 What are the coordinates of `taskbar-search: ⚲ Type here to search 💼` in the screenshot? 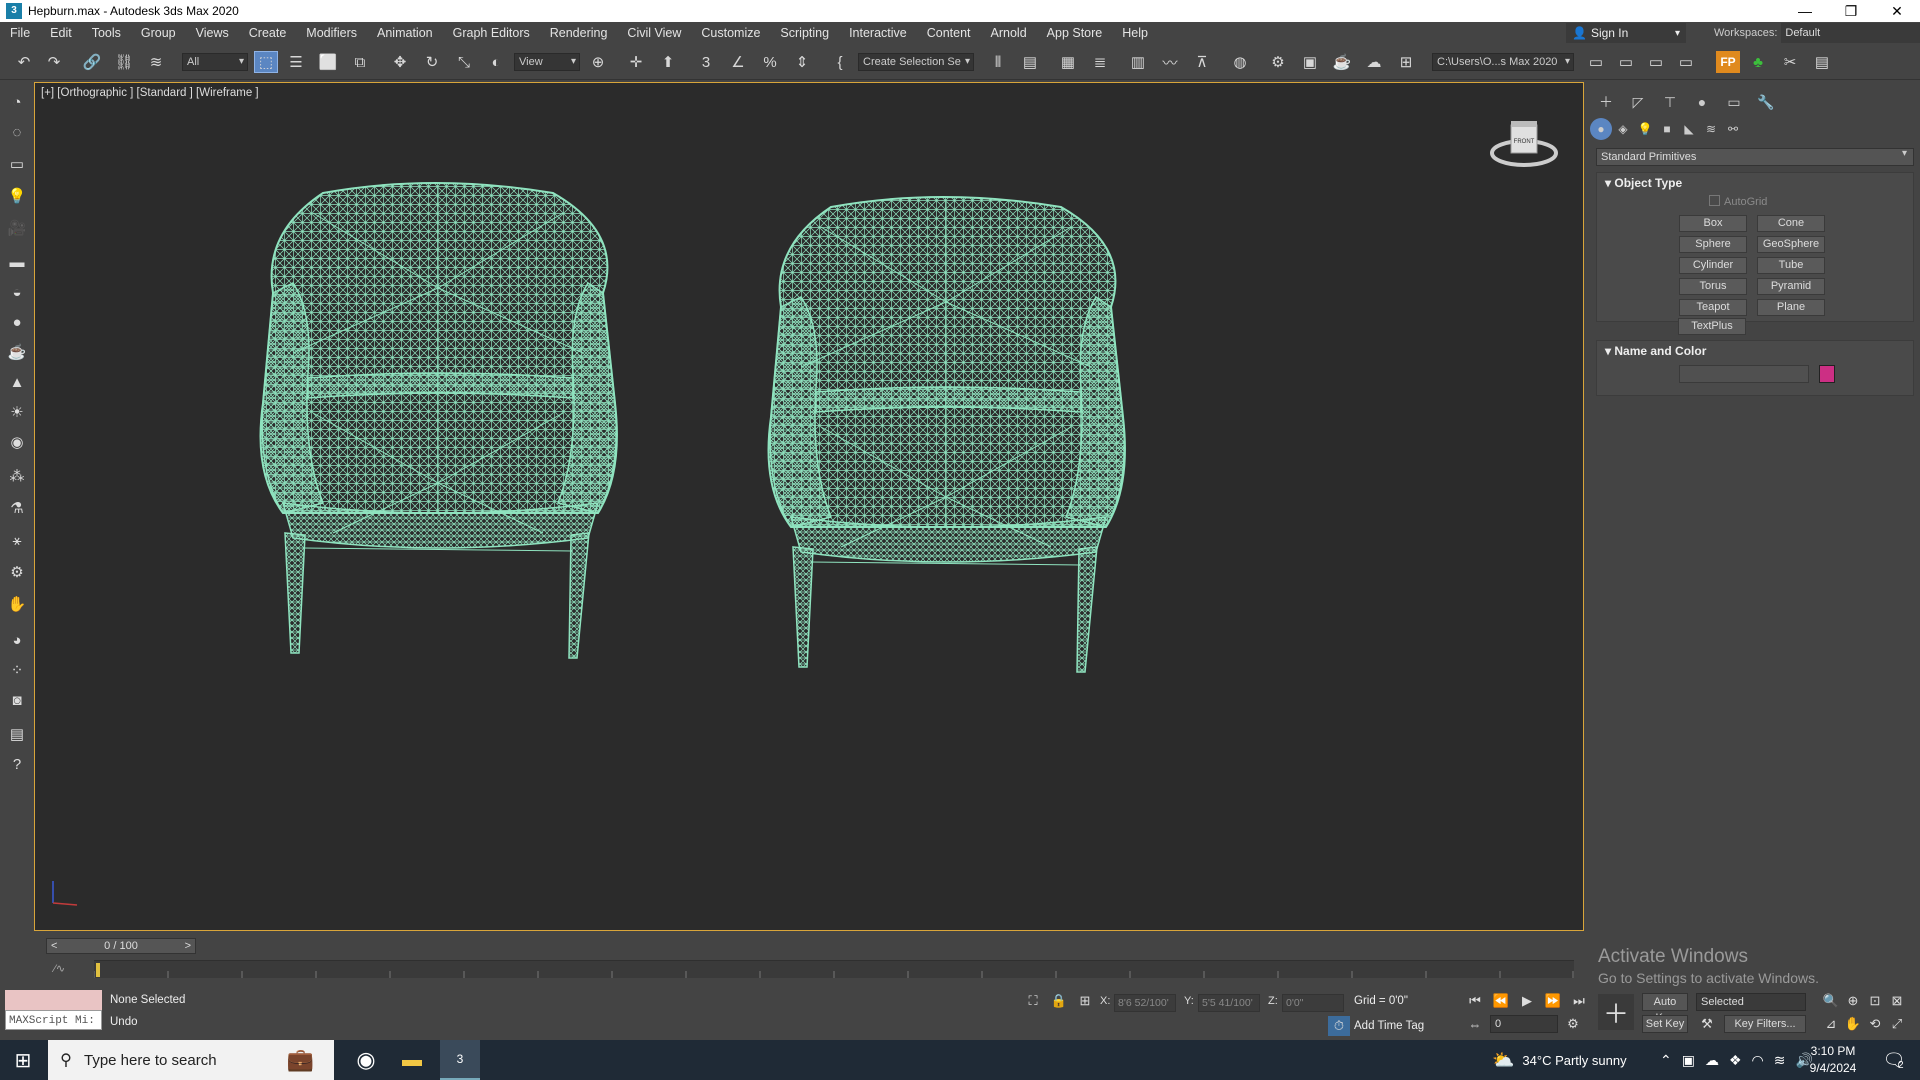 It's located at (191, 1060).